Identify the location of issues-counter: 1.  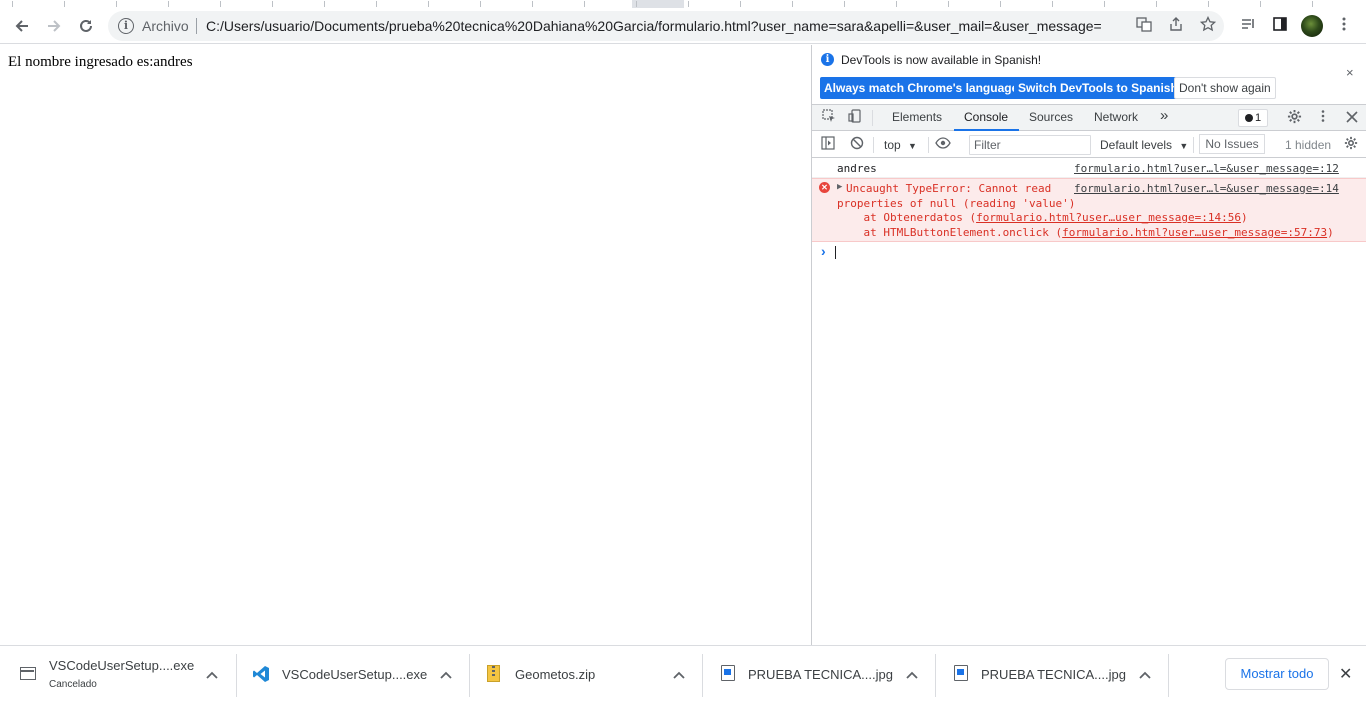
(1253, 118).